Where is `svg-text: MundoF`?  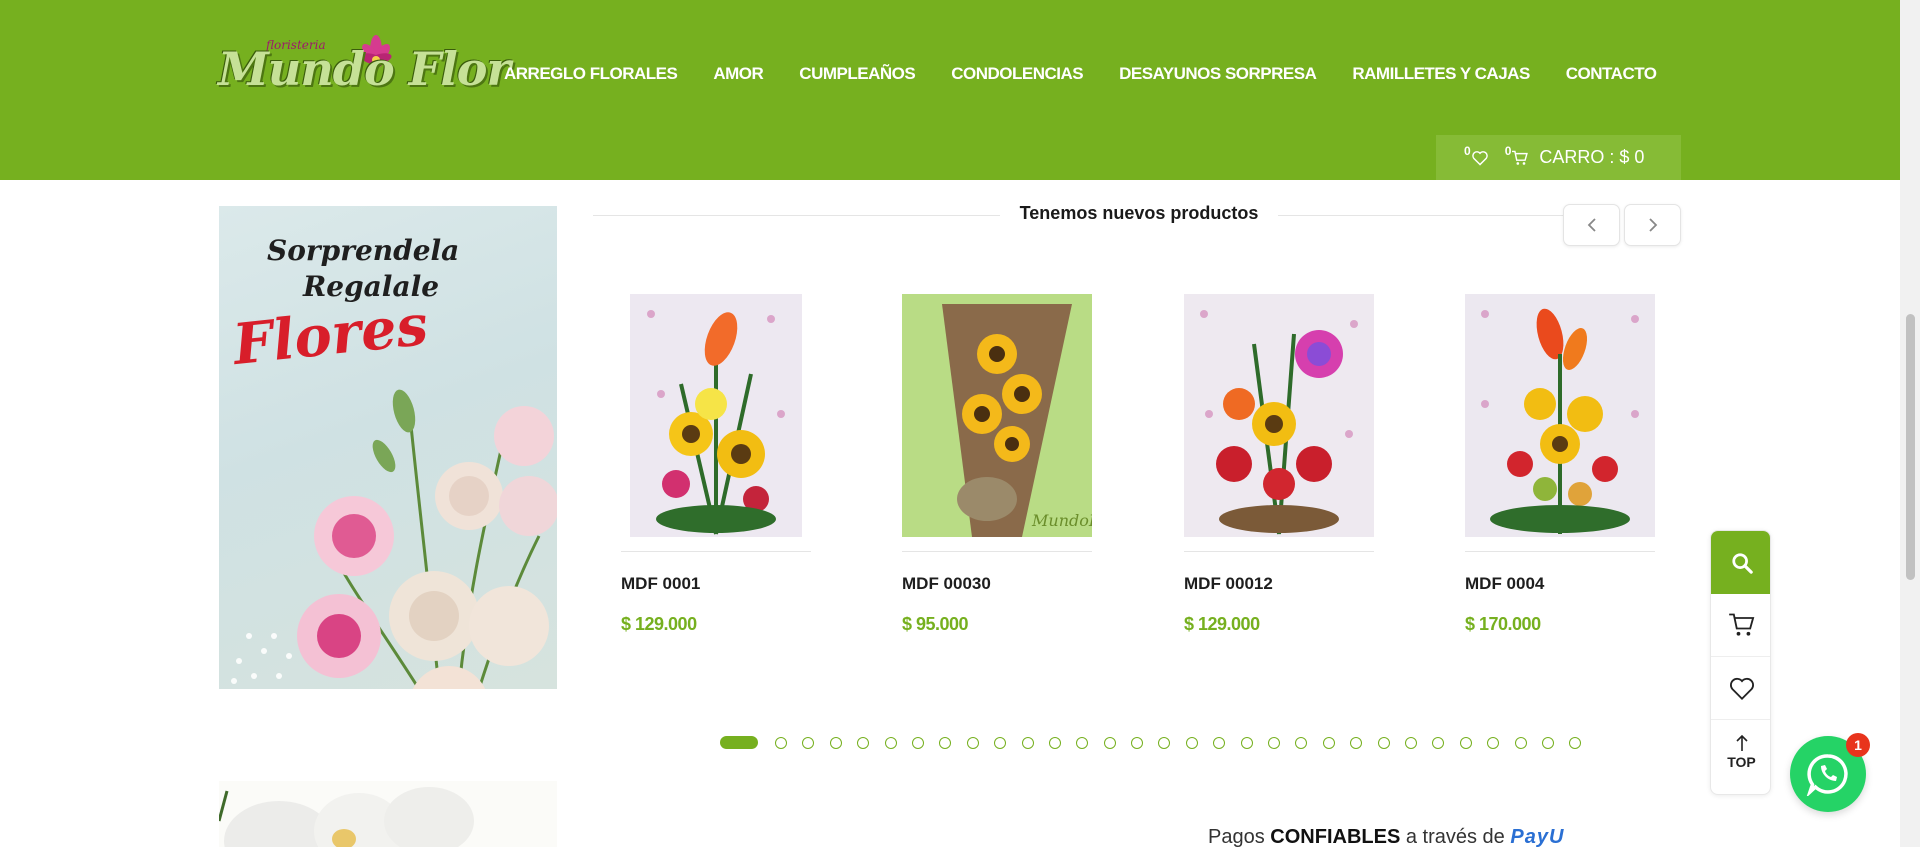
svg-text: MundoF is located at coordinates (1061, 520).